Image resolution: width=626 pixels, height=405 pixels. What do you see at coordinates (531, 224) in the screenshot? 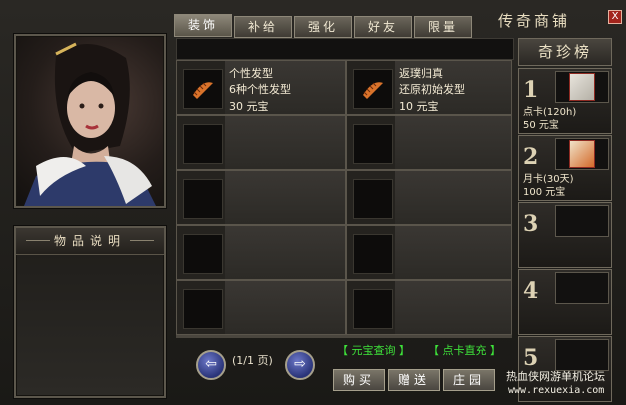
I see `rank-number: 3` at bounding box center [531, 224].